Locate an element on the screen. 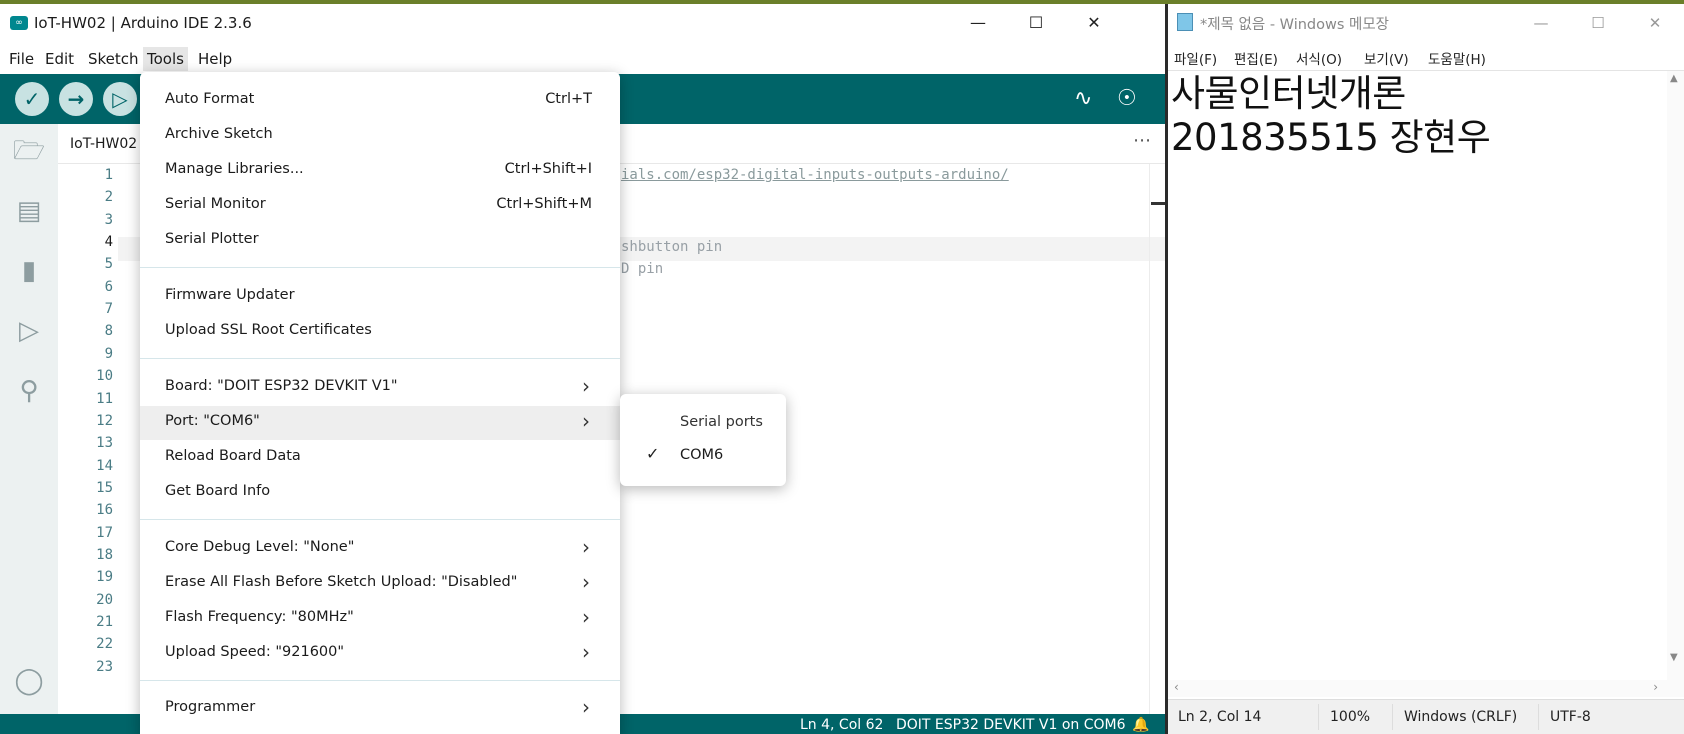 The width and height of the screenshot is (1684, 734). notepad-menu-help: 도움말(H) is located at coordinates (1457, 58).